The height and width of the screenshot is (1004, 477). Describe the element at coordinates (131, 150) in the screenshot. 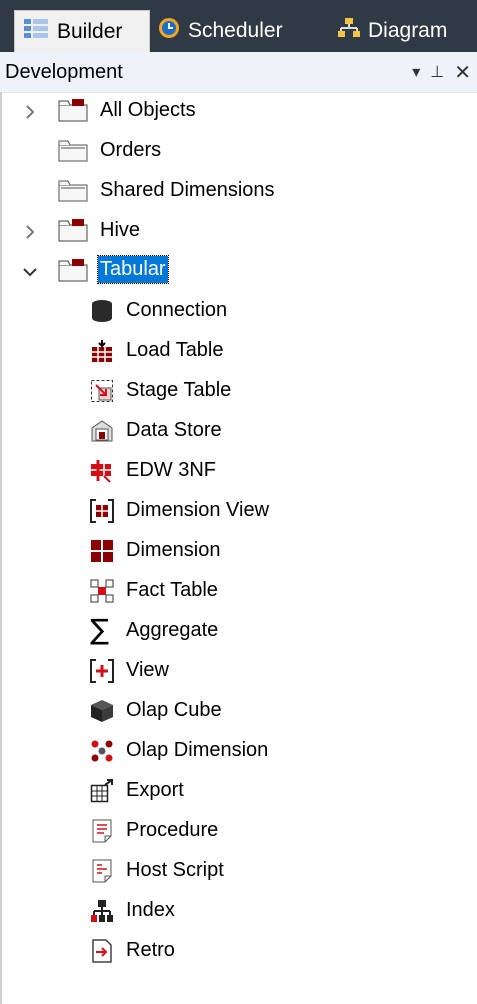

I see `tree-item-label: Orders` at that location.